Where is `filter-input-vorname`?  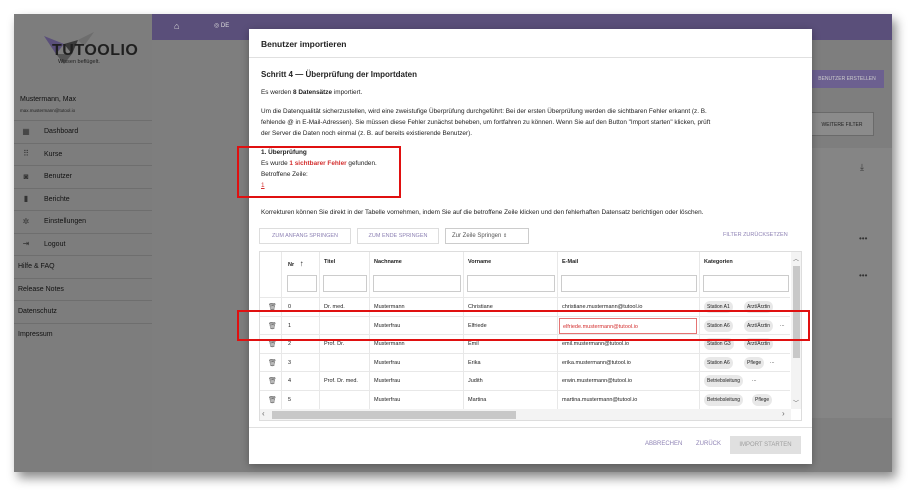
filter-input-vorname is located at coordinates (511, 283).